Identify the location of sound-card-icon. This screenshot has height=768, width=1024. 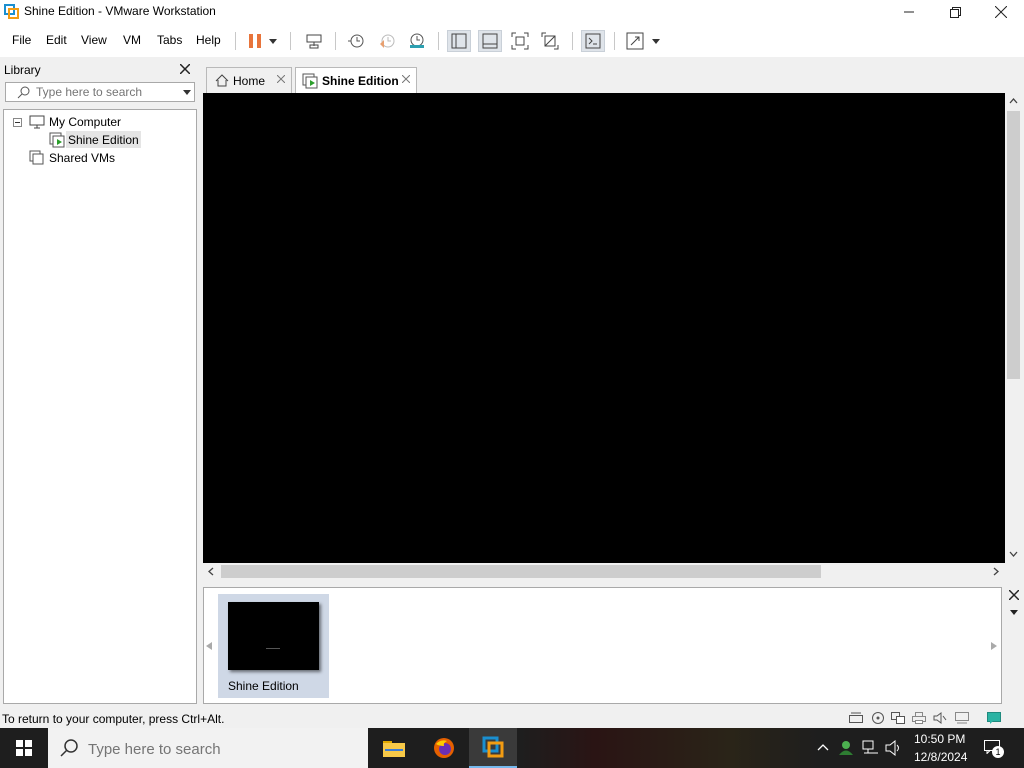
(940, 718).